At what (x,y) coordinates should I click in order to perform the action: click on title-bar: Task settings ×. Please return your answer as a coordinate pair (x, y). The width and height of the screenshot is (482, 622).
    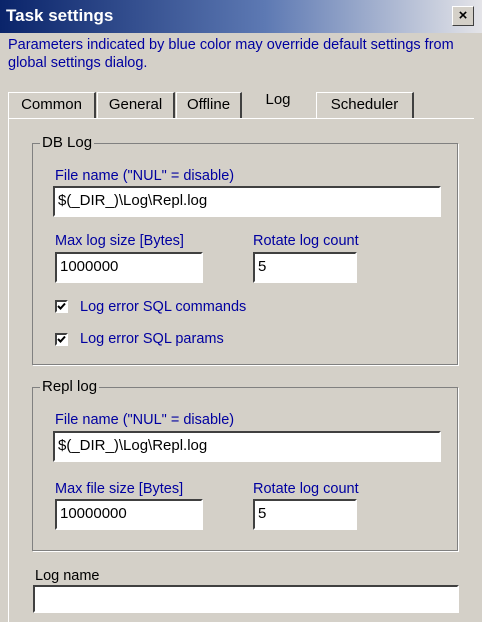
    Looking at the image, I should click on (241, 16).